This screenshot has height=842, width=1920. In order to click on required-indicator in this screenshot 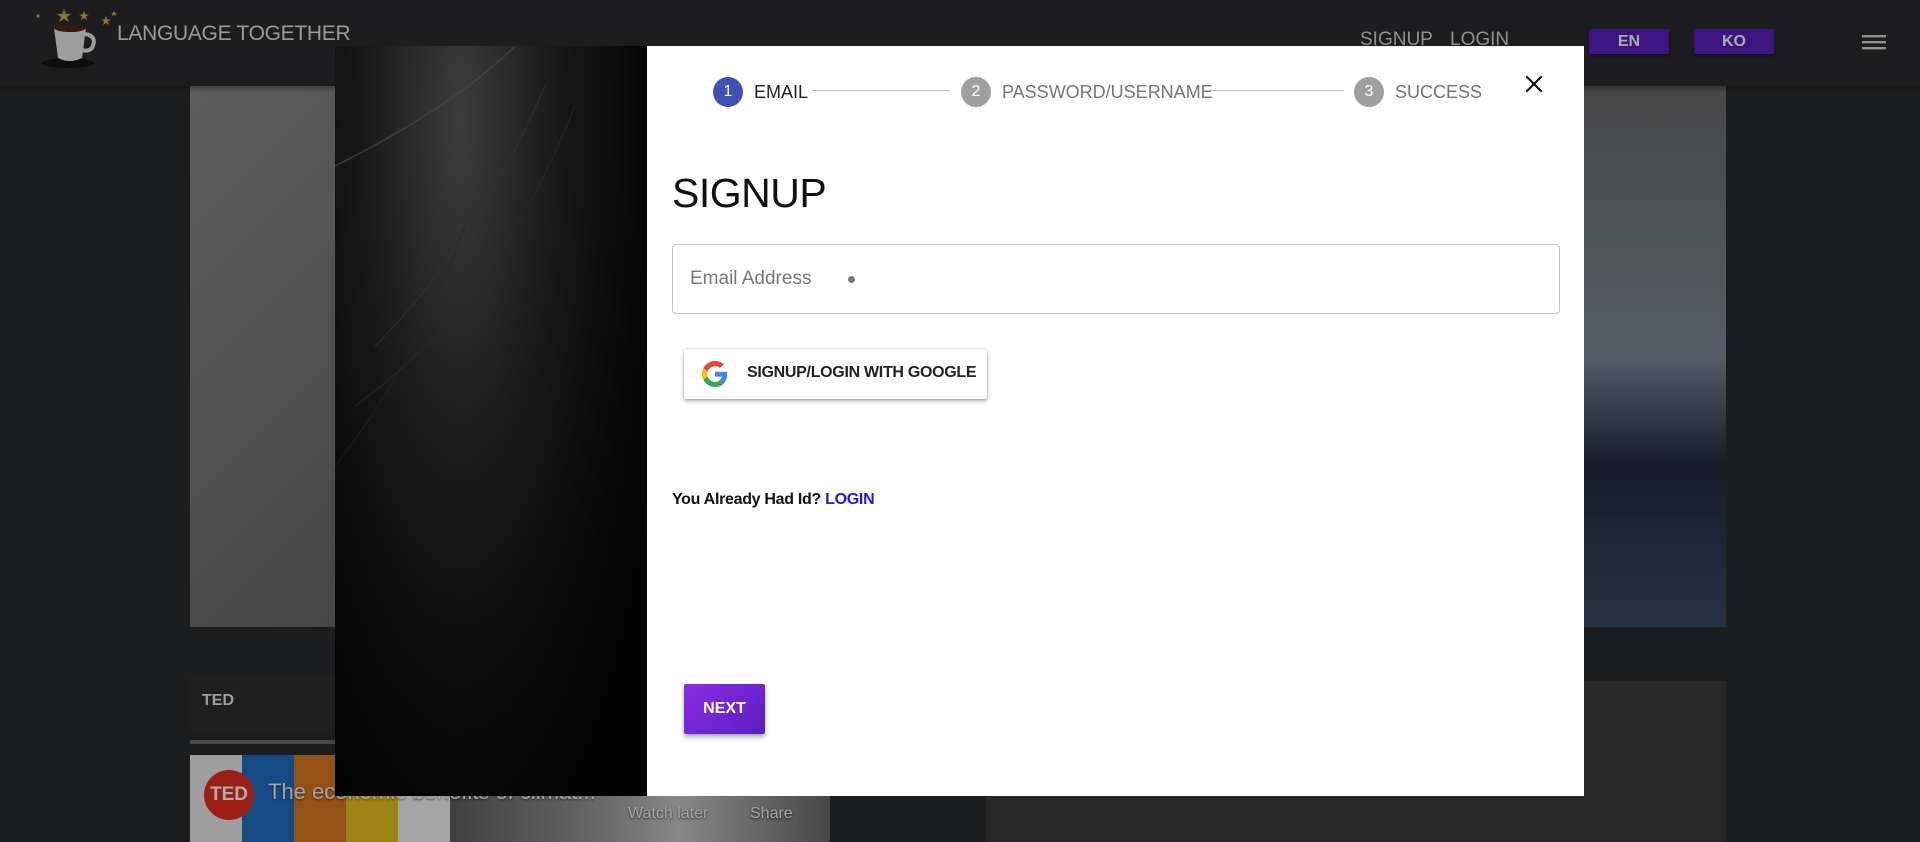, I will do `click(851, 279)`.